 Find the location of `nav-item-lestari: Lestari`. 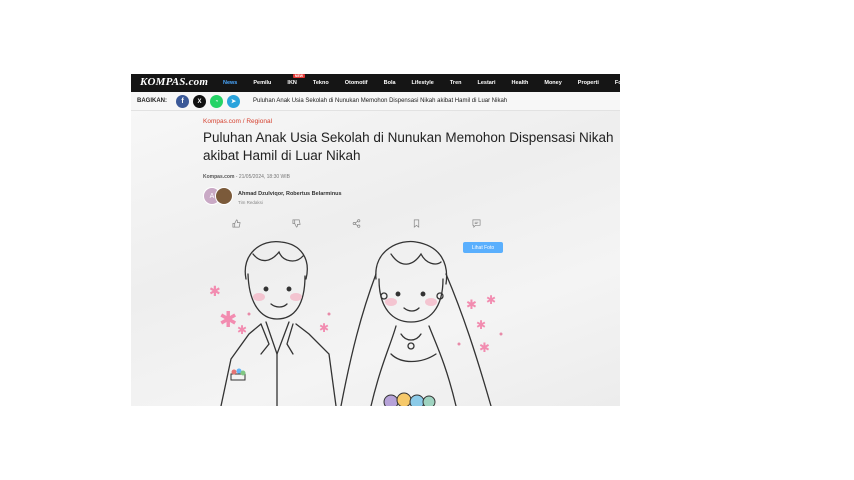

nav-item-lestari: Lestari is located at coordinates (487, 83).